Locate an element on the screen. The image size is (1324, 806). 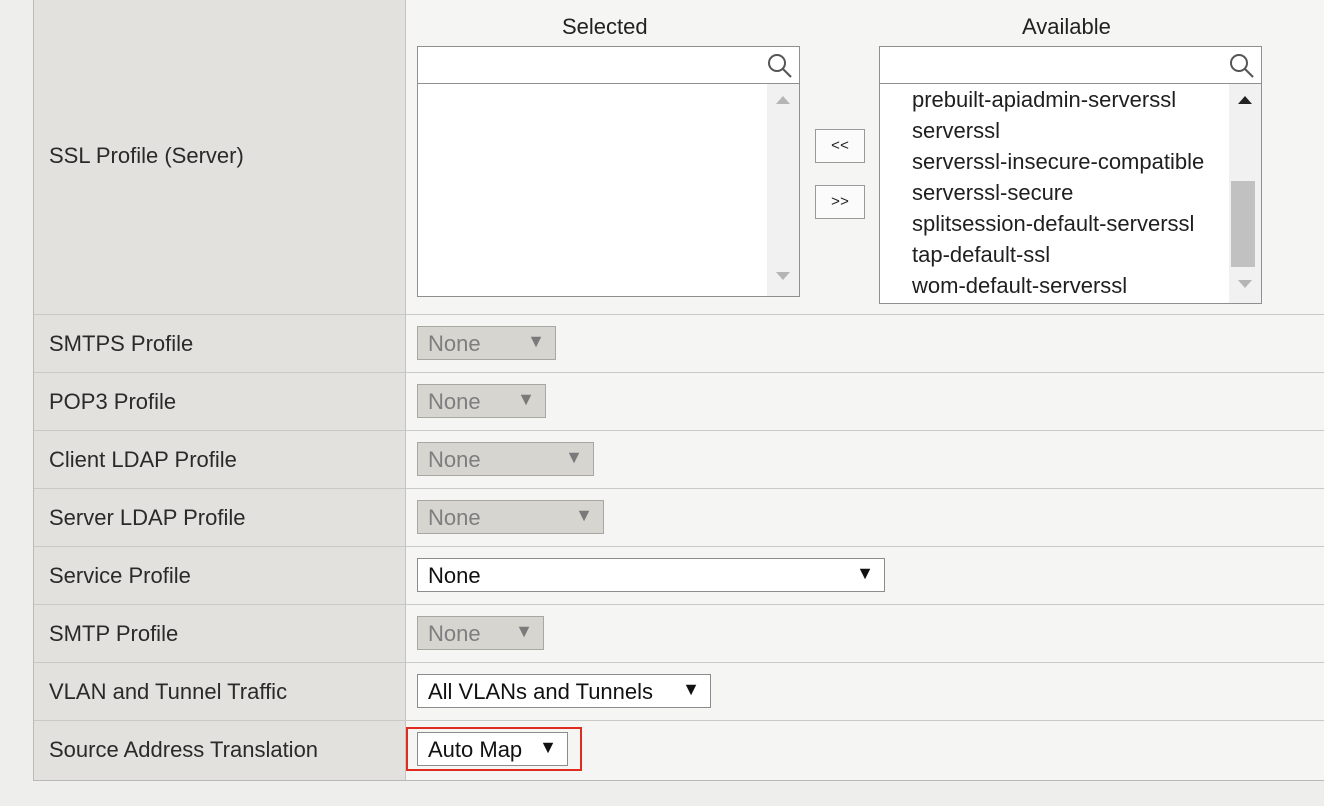
pop3-profile-label: POP3 Profile is located at coordinates (113, 401).